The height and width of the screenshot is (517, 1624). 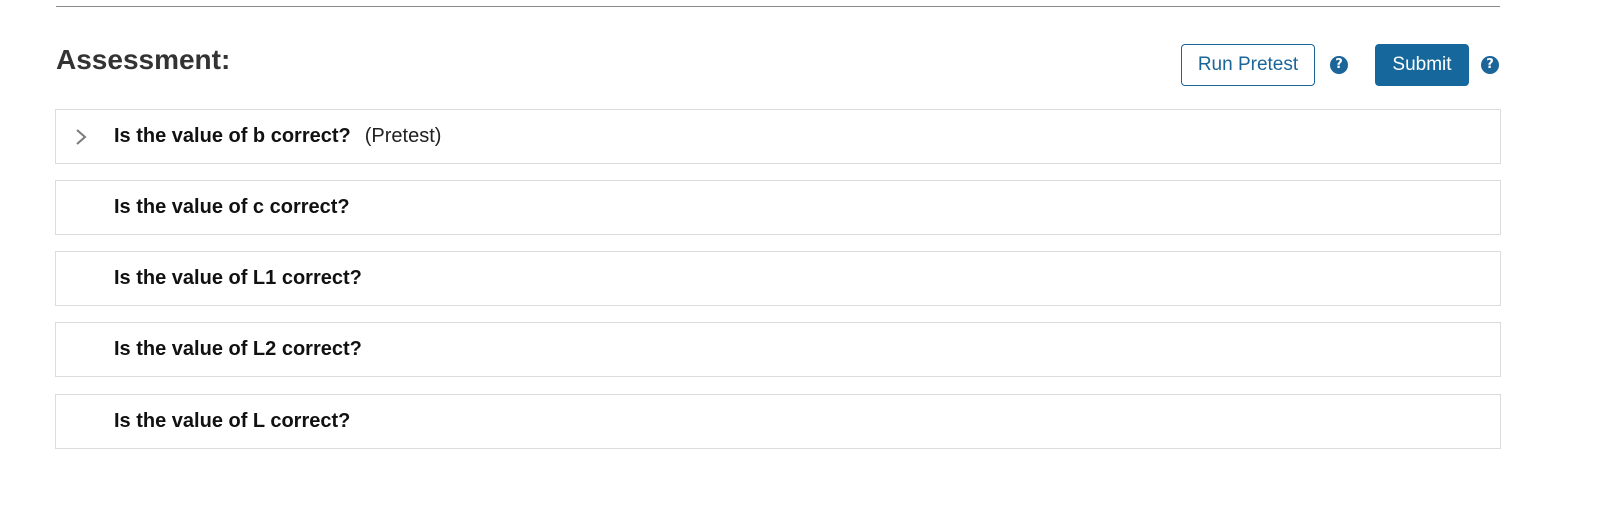 I want to click on divider, so click(x=778, y=6).